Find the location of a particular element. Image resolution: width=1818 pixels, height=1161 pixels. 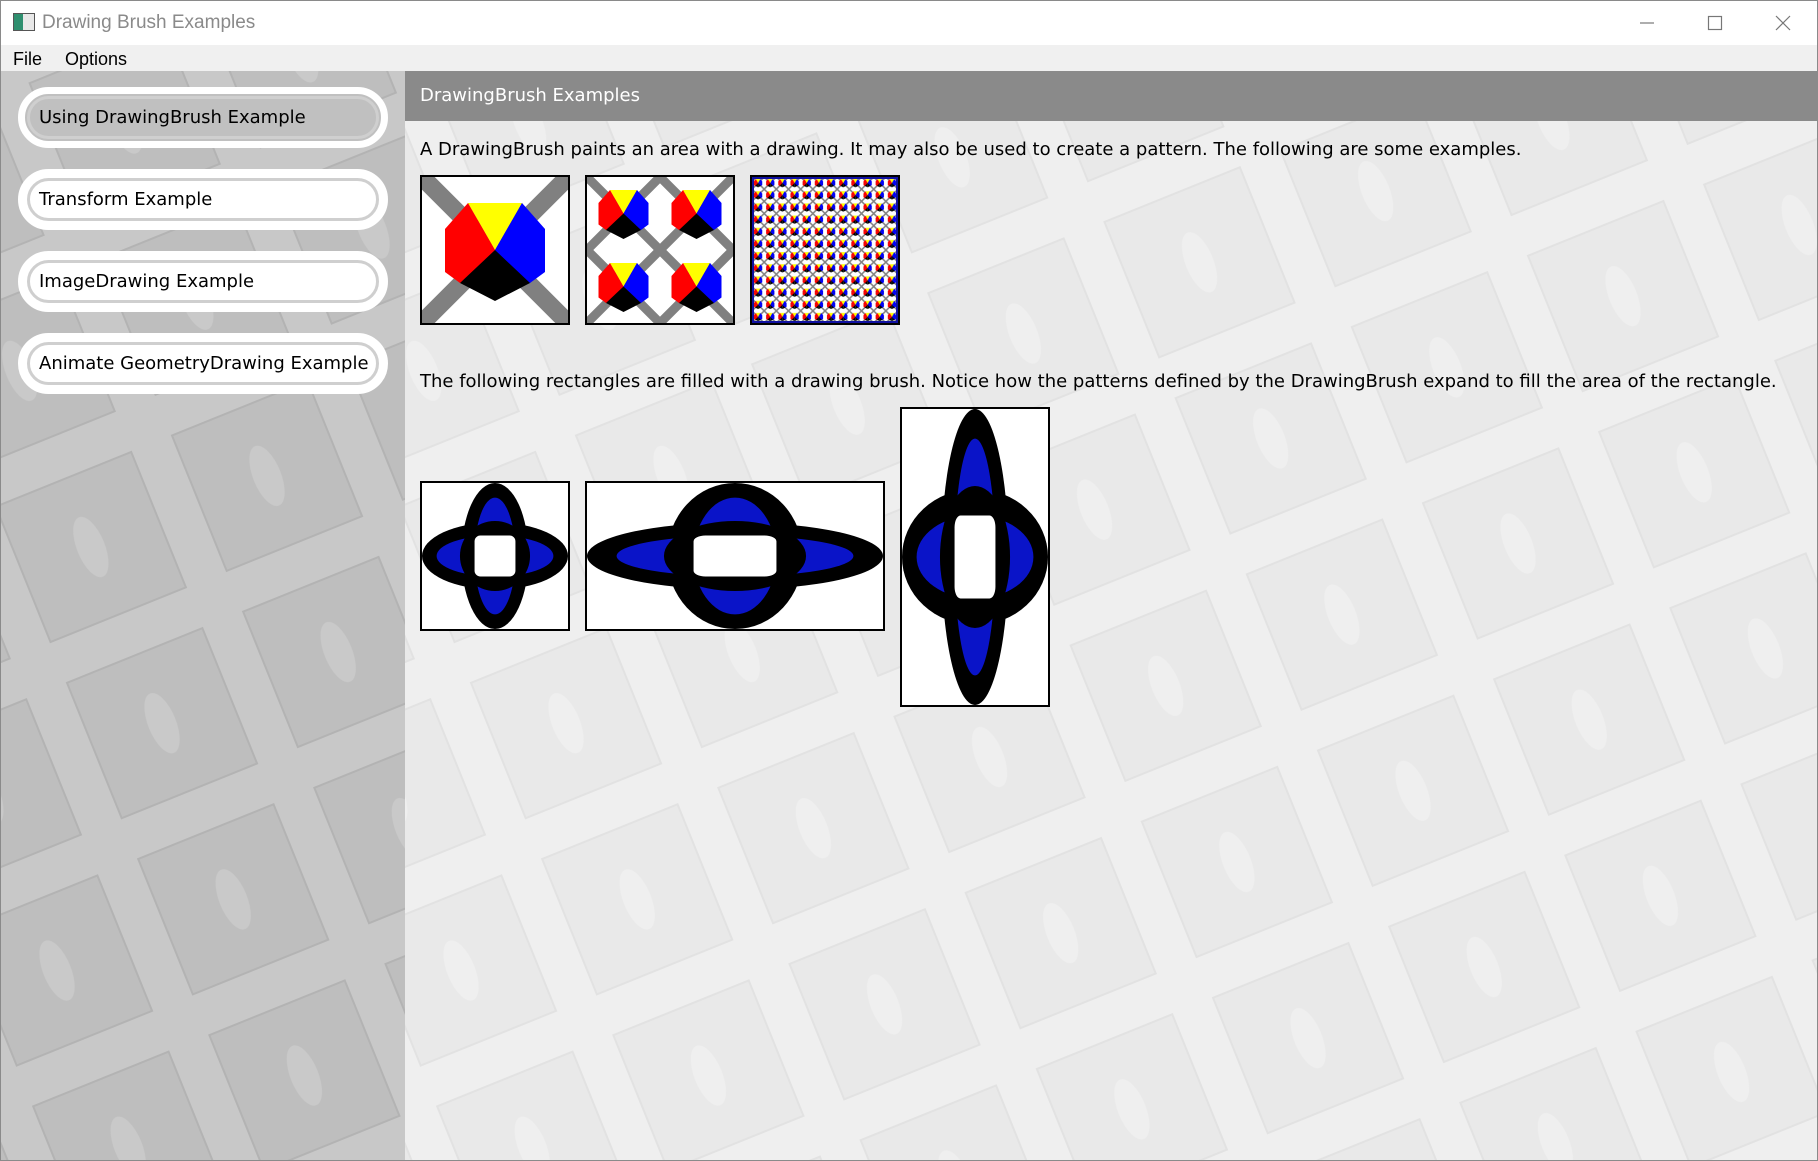

tiled-2x2-tile is located at coordinates (660, 250).